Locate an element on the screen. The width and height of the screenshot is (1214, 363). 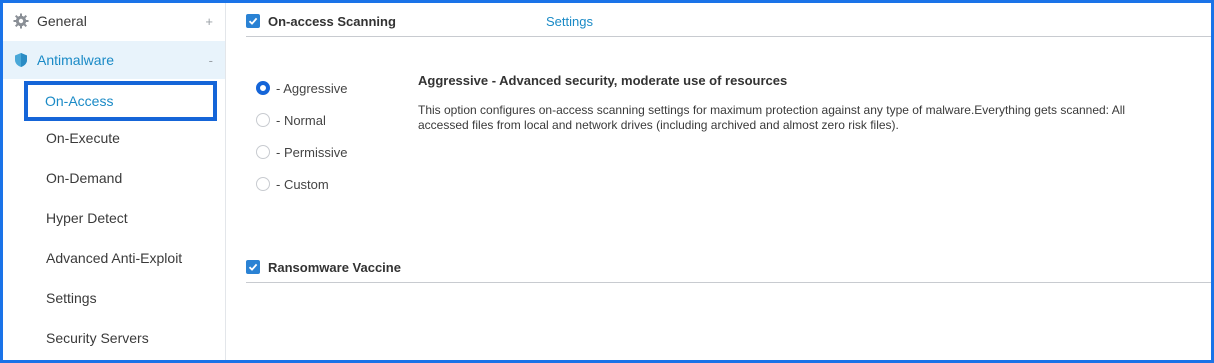
on-access-title: On-access Scanning is located at coordinates (332, 21).